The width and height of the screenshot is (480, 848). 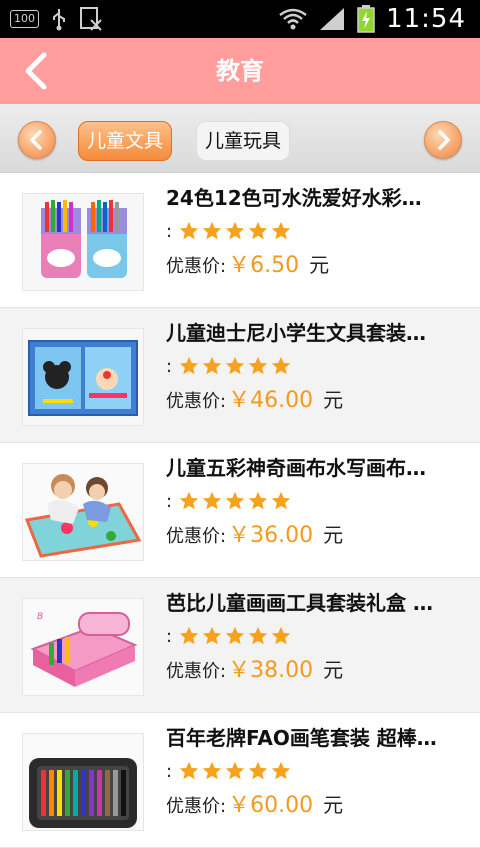 I want to click on price-row: 优惠价: ￥60.00 元, so click(x=254, y=803).